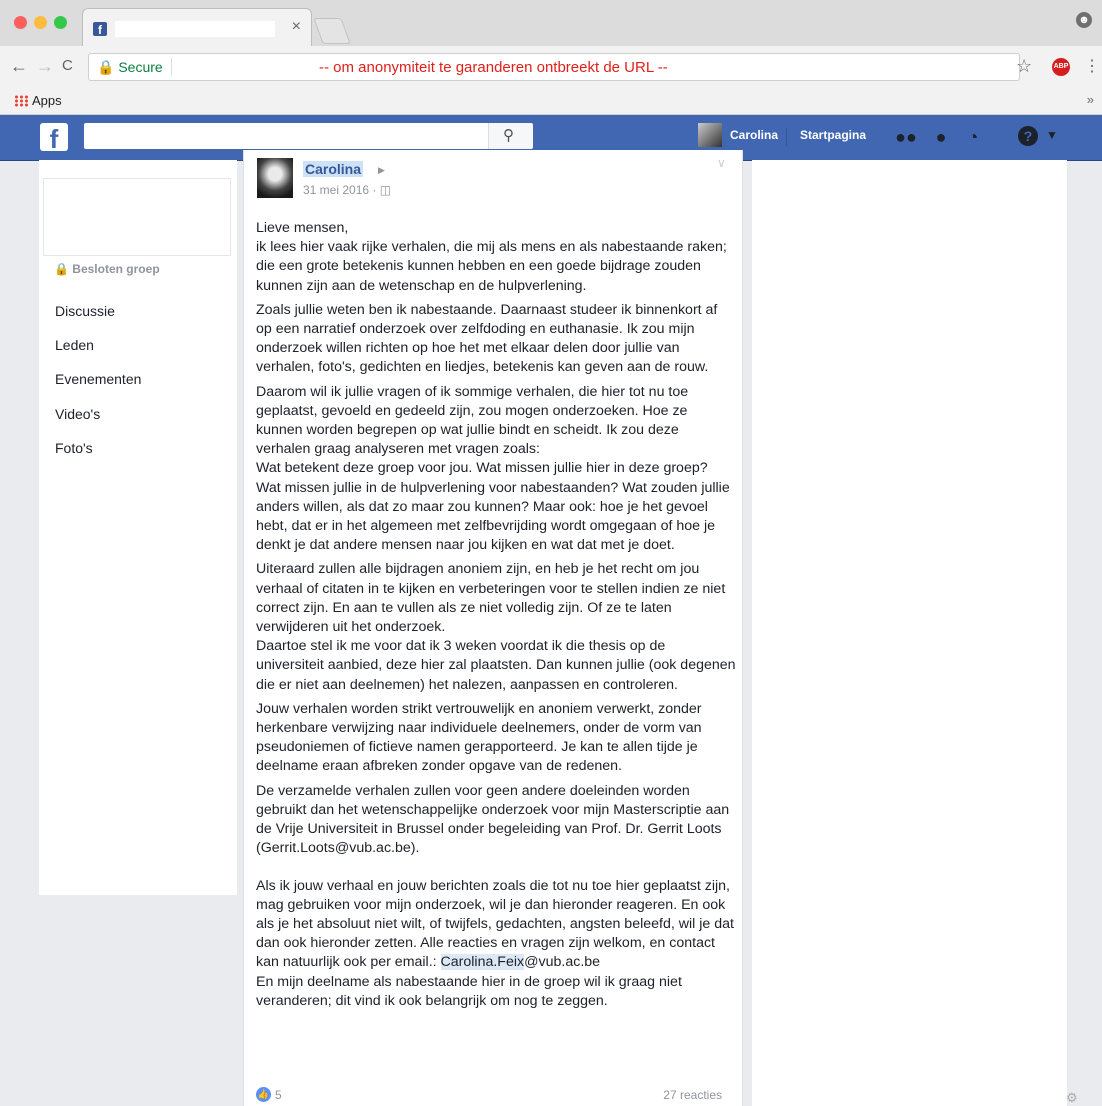 Image resolution: width=1102 pixels, height=1106 pixels. I want to click on secure-divider, so click(171, 67).